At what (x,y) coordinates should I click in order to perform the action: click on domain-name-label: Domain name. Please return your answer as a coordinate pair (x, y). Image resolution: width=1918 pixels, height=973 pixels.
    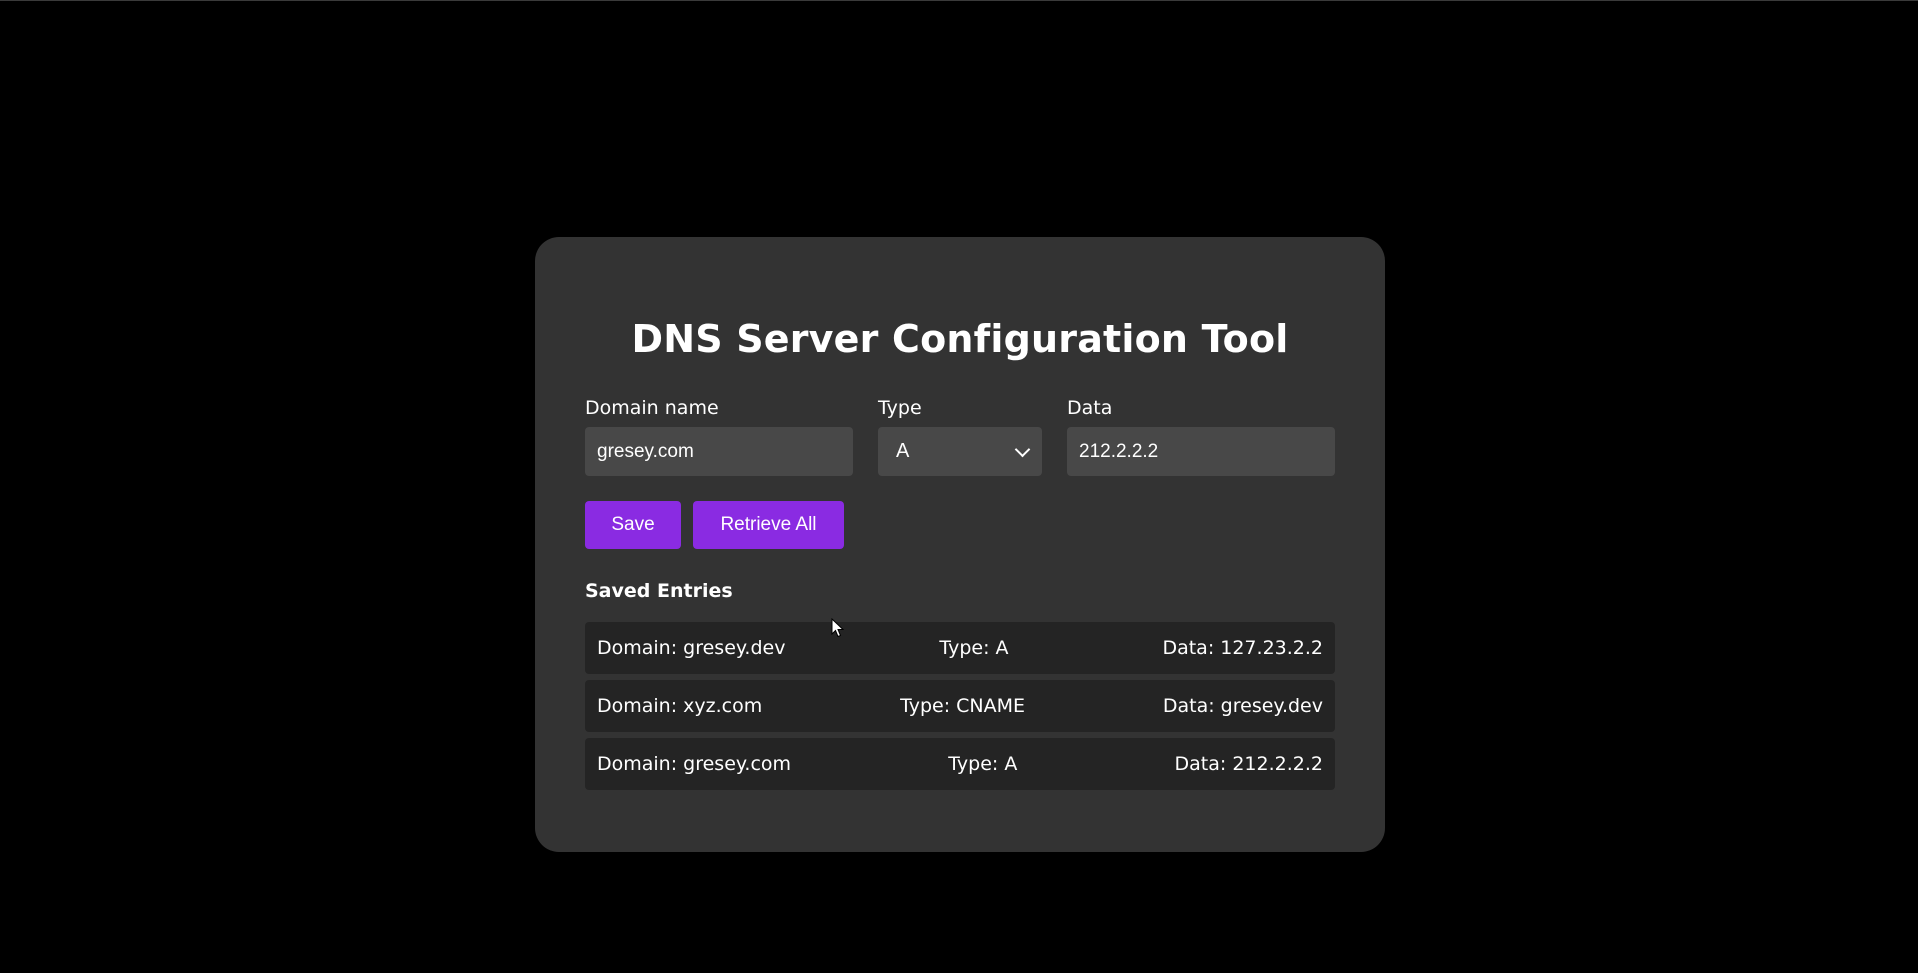
    Looking at the image, I should click on (652, 408).